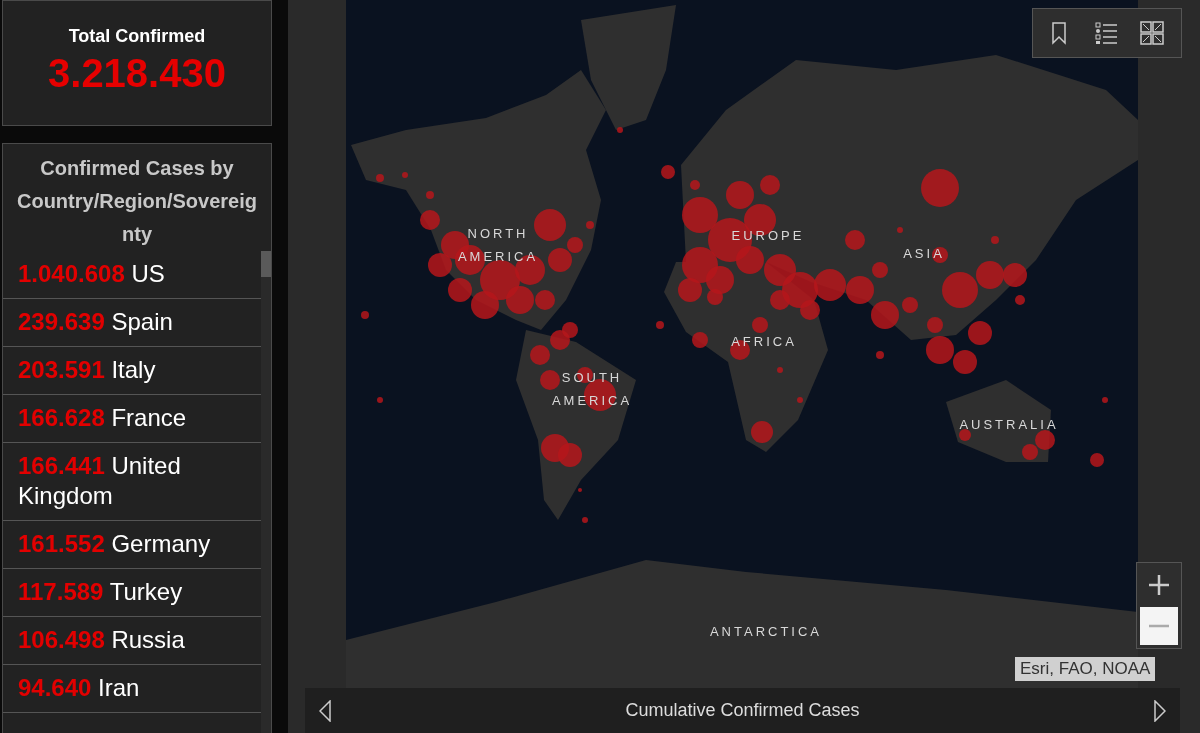 The width and height of the screenshot is (1200, 733). I want to click on caret-right-icon, so click(1160, 710).